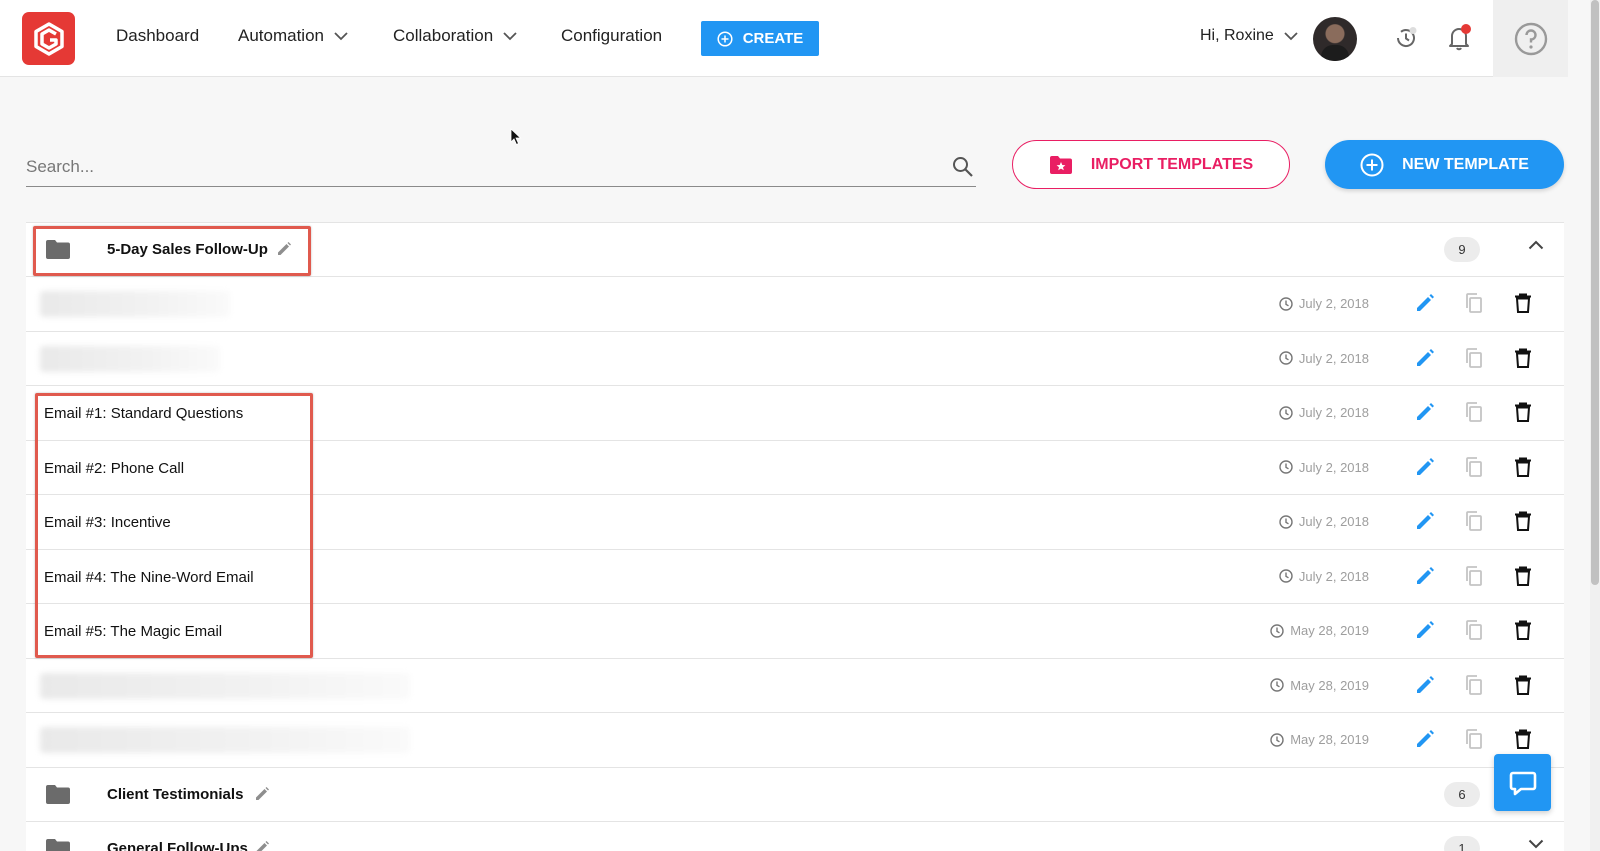  What do you see at coordinates (1462, 249) in the screenshot?
I see `template-count-badge: 9` at bounding box center [1462, 249].